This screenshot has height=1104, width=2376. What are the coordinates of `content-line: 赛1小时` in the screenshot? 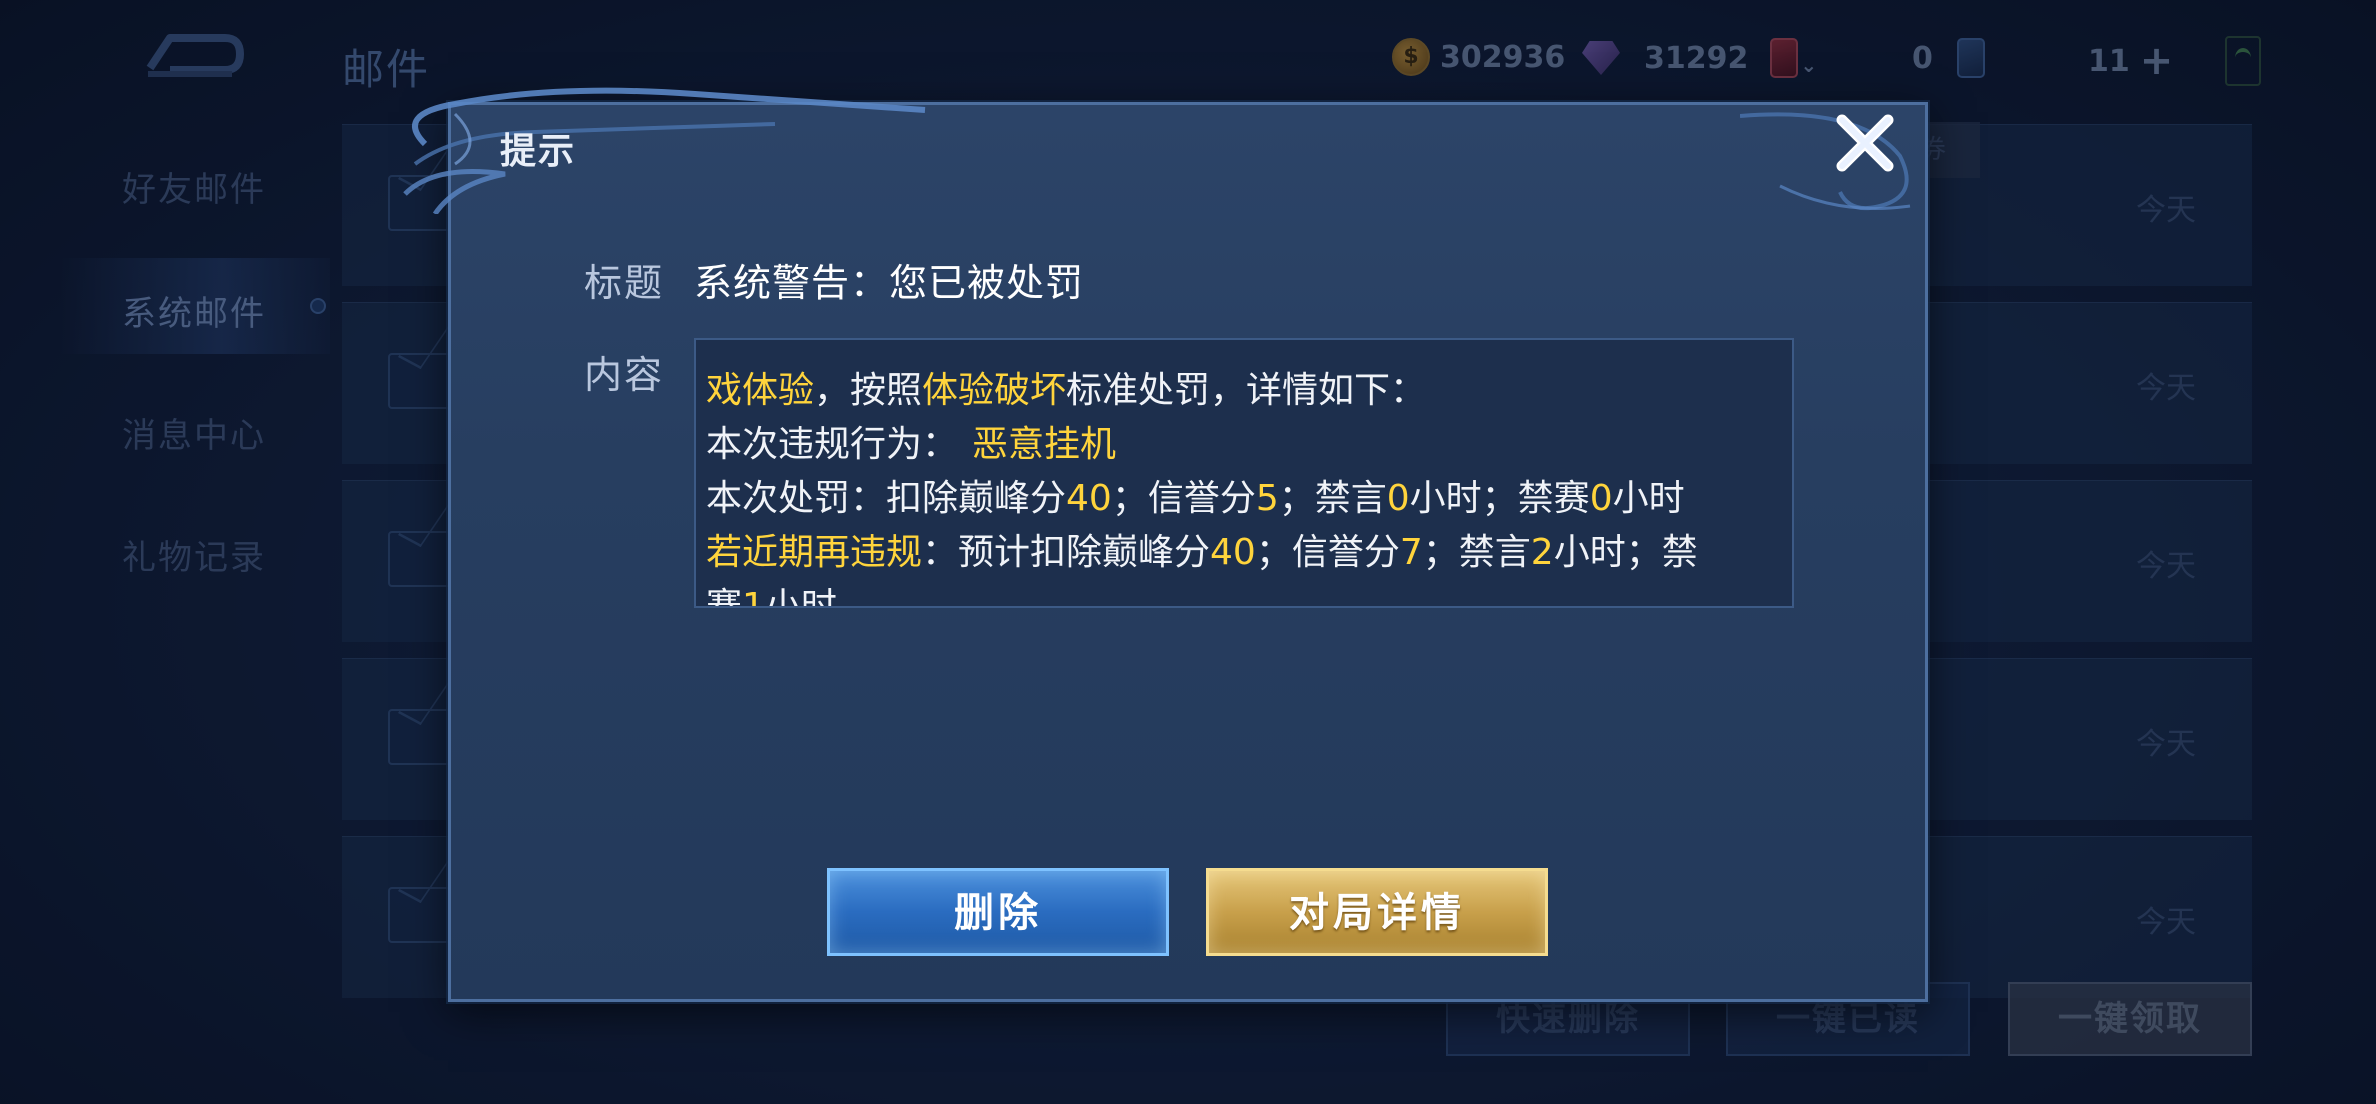 It's located at (771, 597).